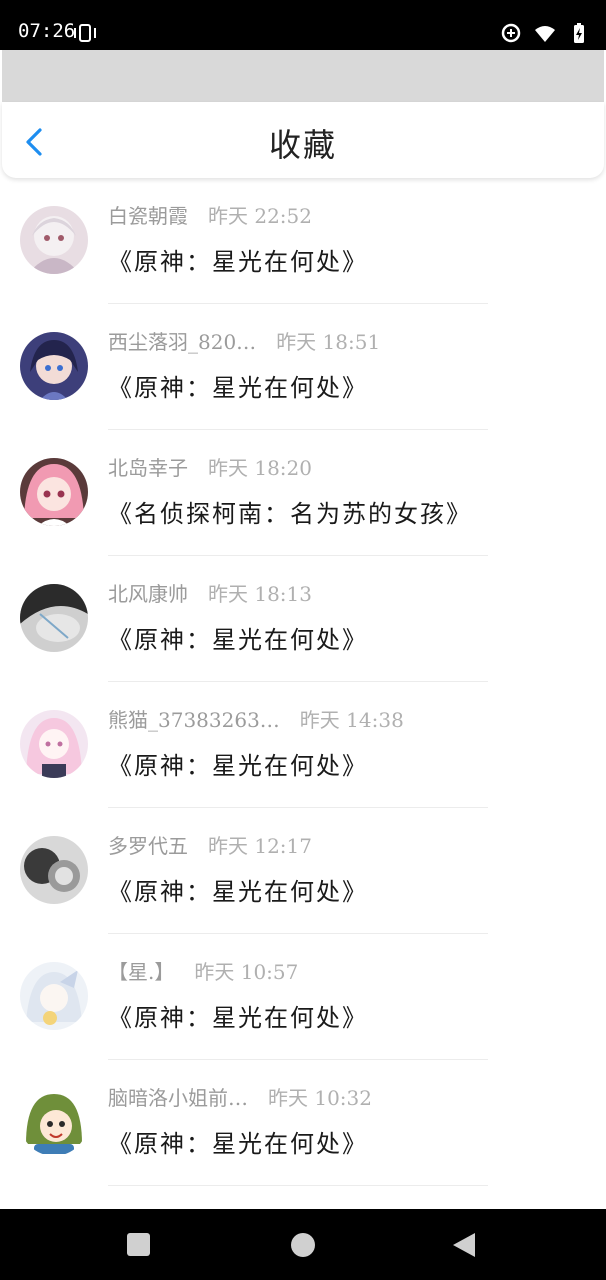 This screenshot has width=606, height=1280. Describe the element at coordinates (303, 241) in the screenshot. I see `list-item: 白瓷朝霞 昨天 22:52 《原神：星光在何处》` at that location.